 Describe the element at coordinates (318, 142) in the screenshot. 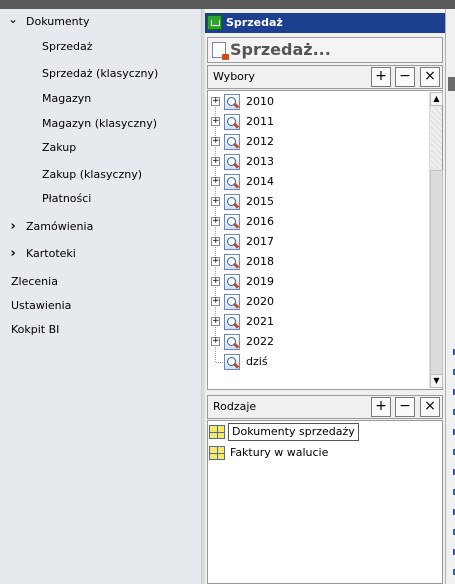

I see `tree-node: +2012` at that location.